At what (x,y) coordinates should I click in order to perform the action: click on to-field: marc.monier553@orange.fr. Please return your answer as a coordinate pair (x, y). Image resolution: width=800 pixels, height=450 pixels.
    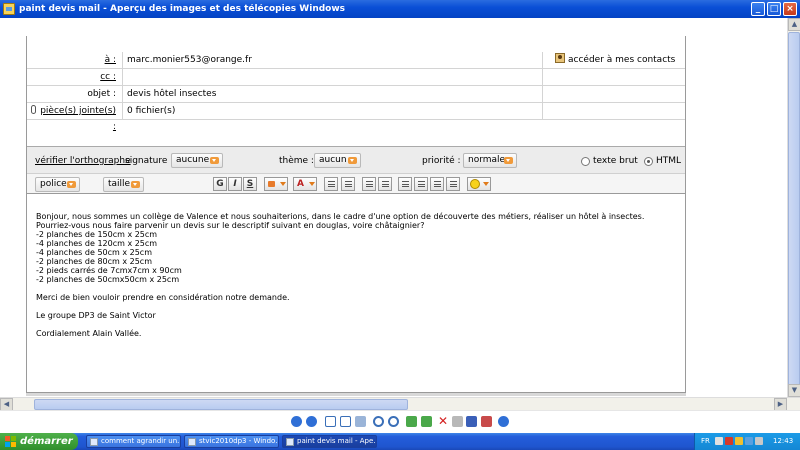
    Looking at the image, I should click on (332, 60).